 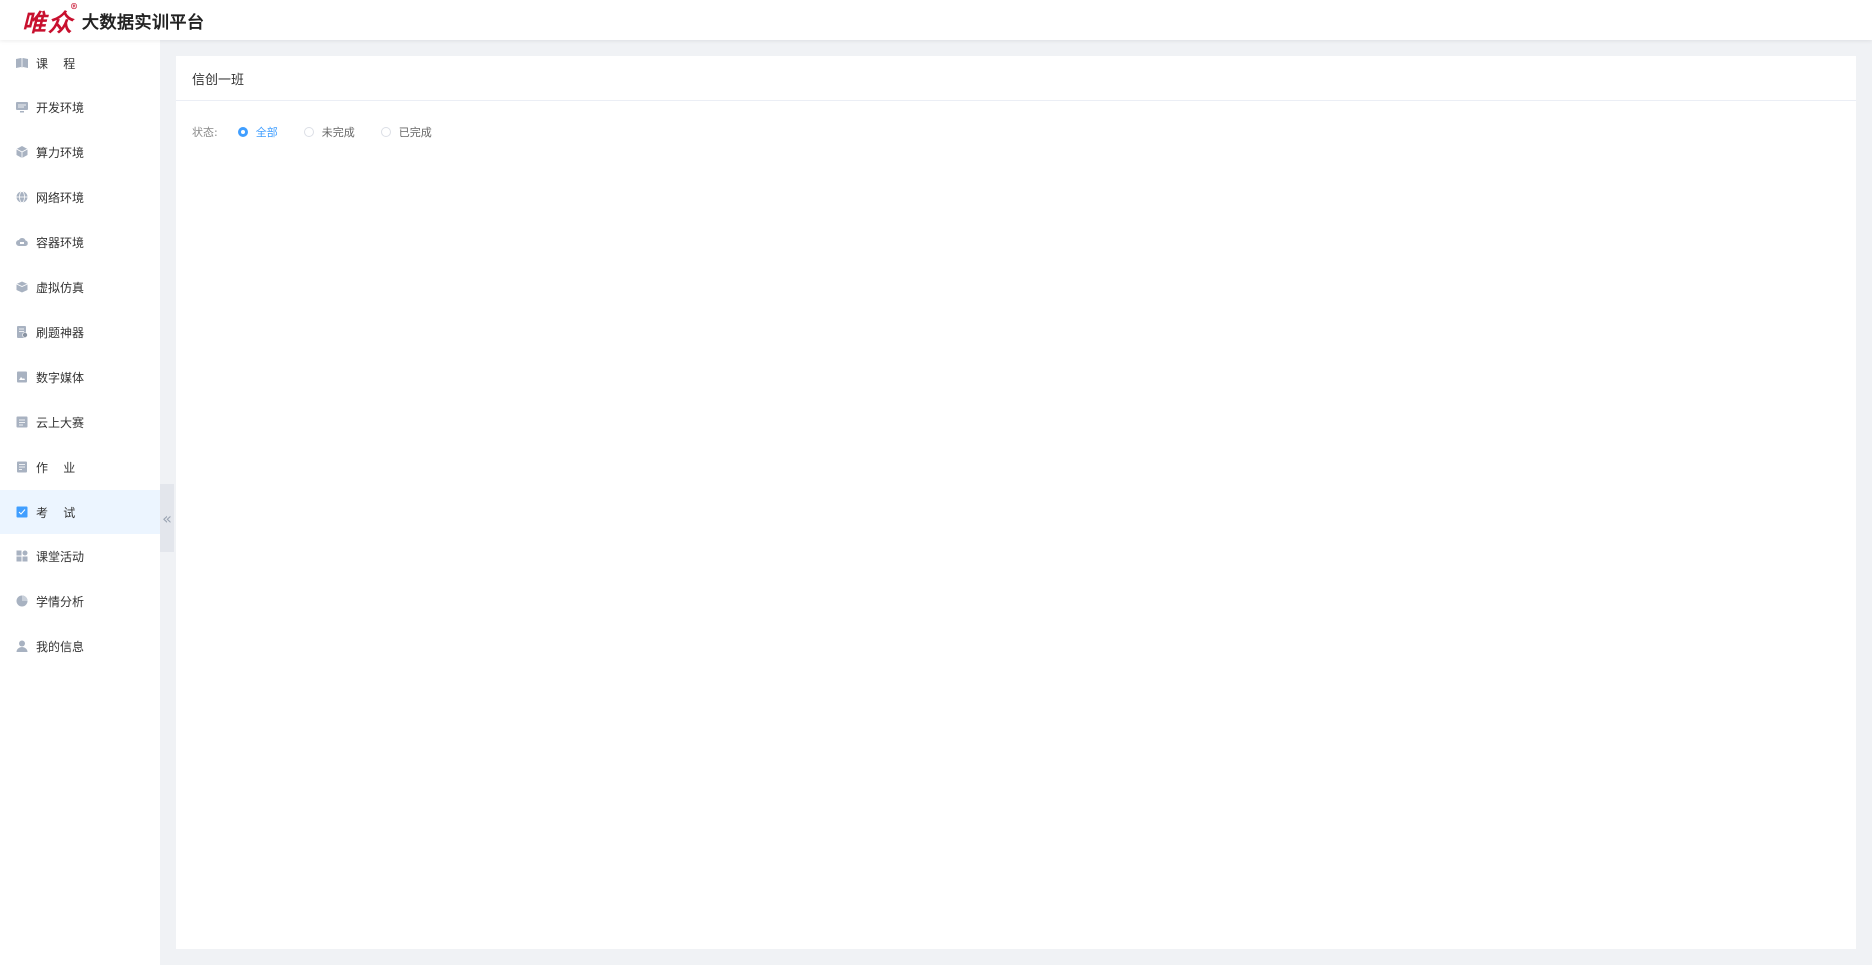 I want to click on globe-icon, so click(x=22, y=197).